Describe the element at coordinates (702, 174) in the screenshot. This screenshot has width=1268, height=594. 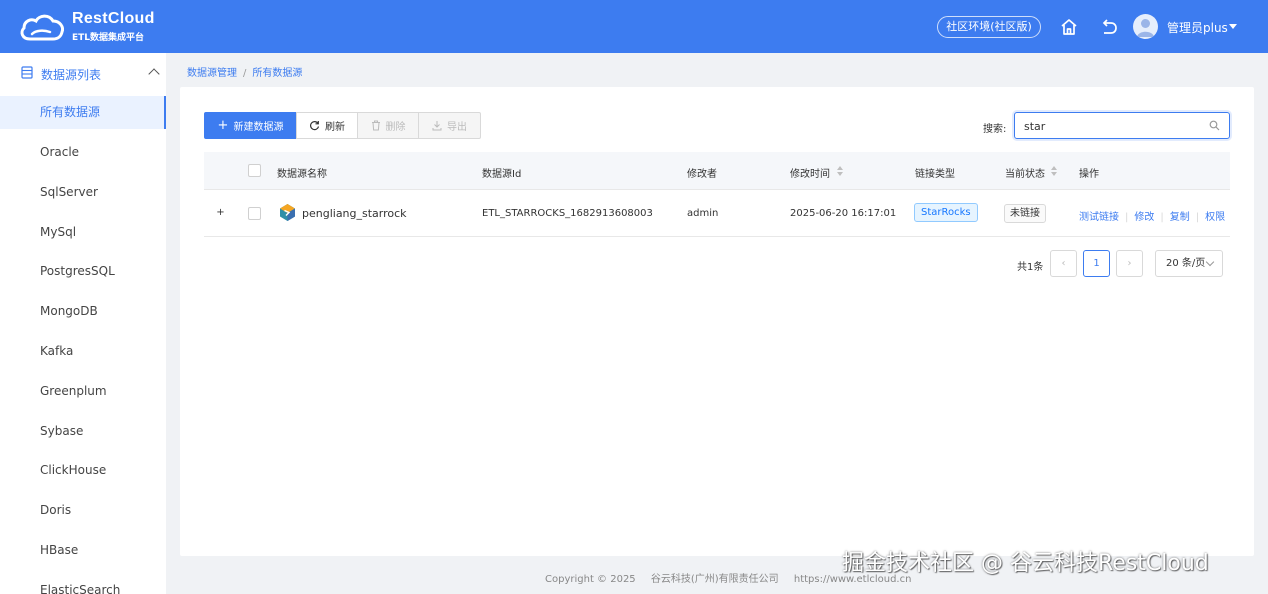
I see `column-header-modifier: 修改者` at that location.